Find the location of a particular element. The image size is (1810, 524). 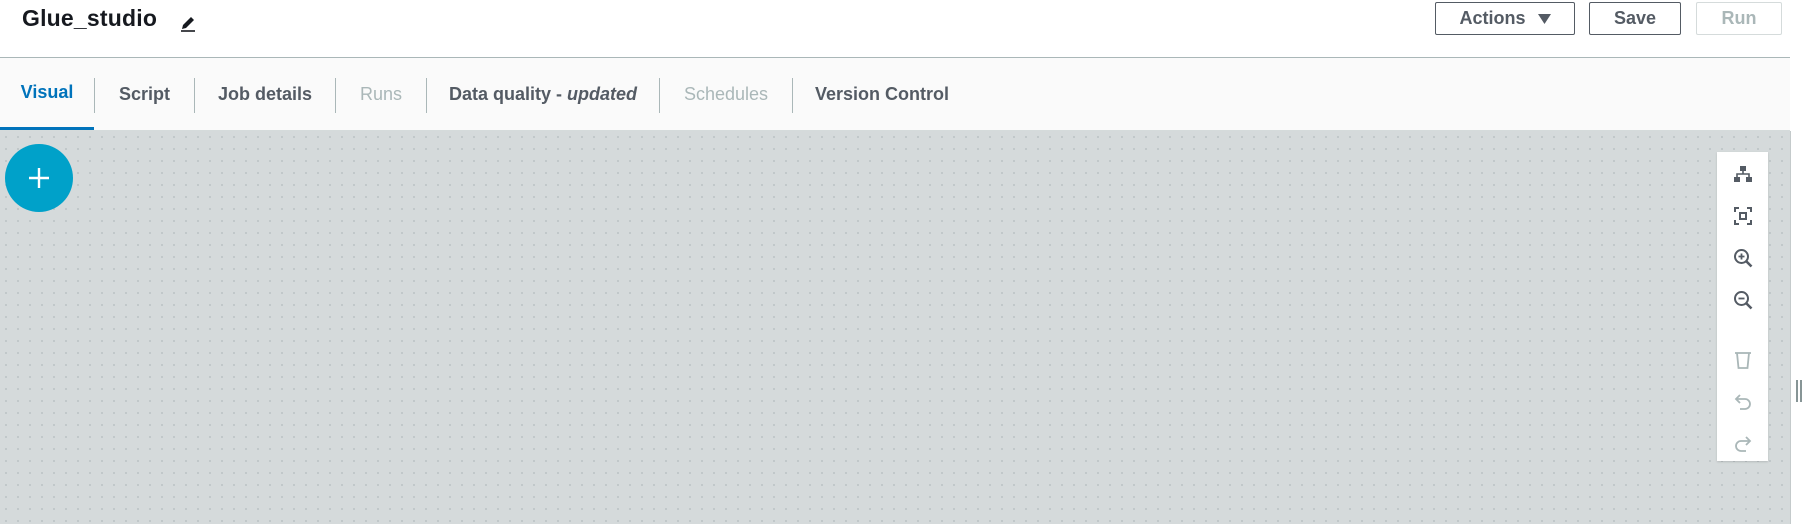

panel-resize-handle is located at coordinates (1800, 391).